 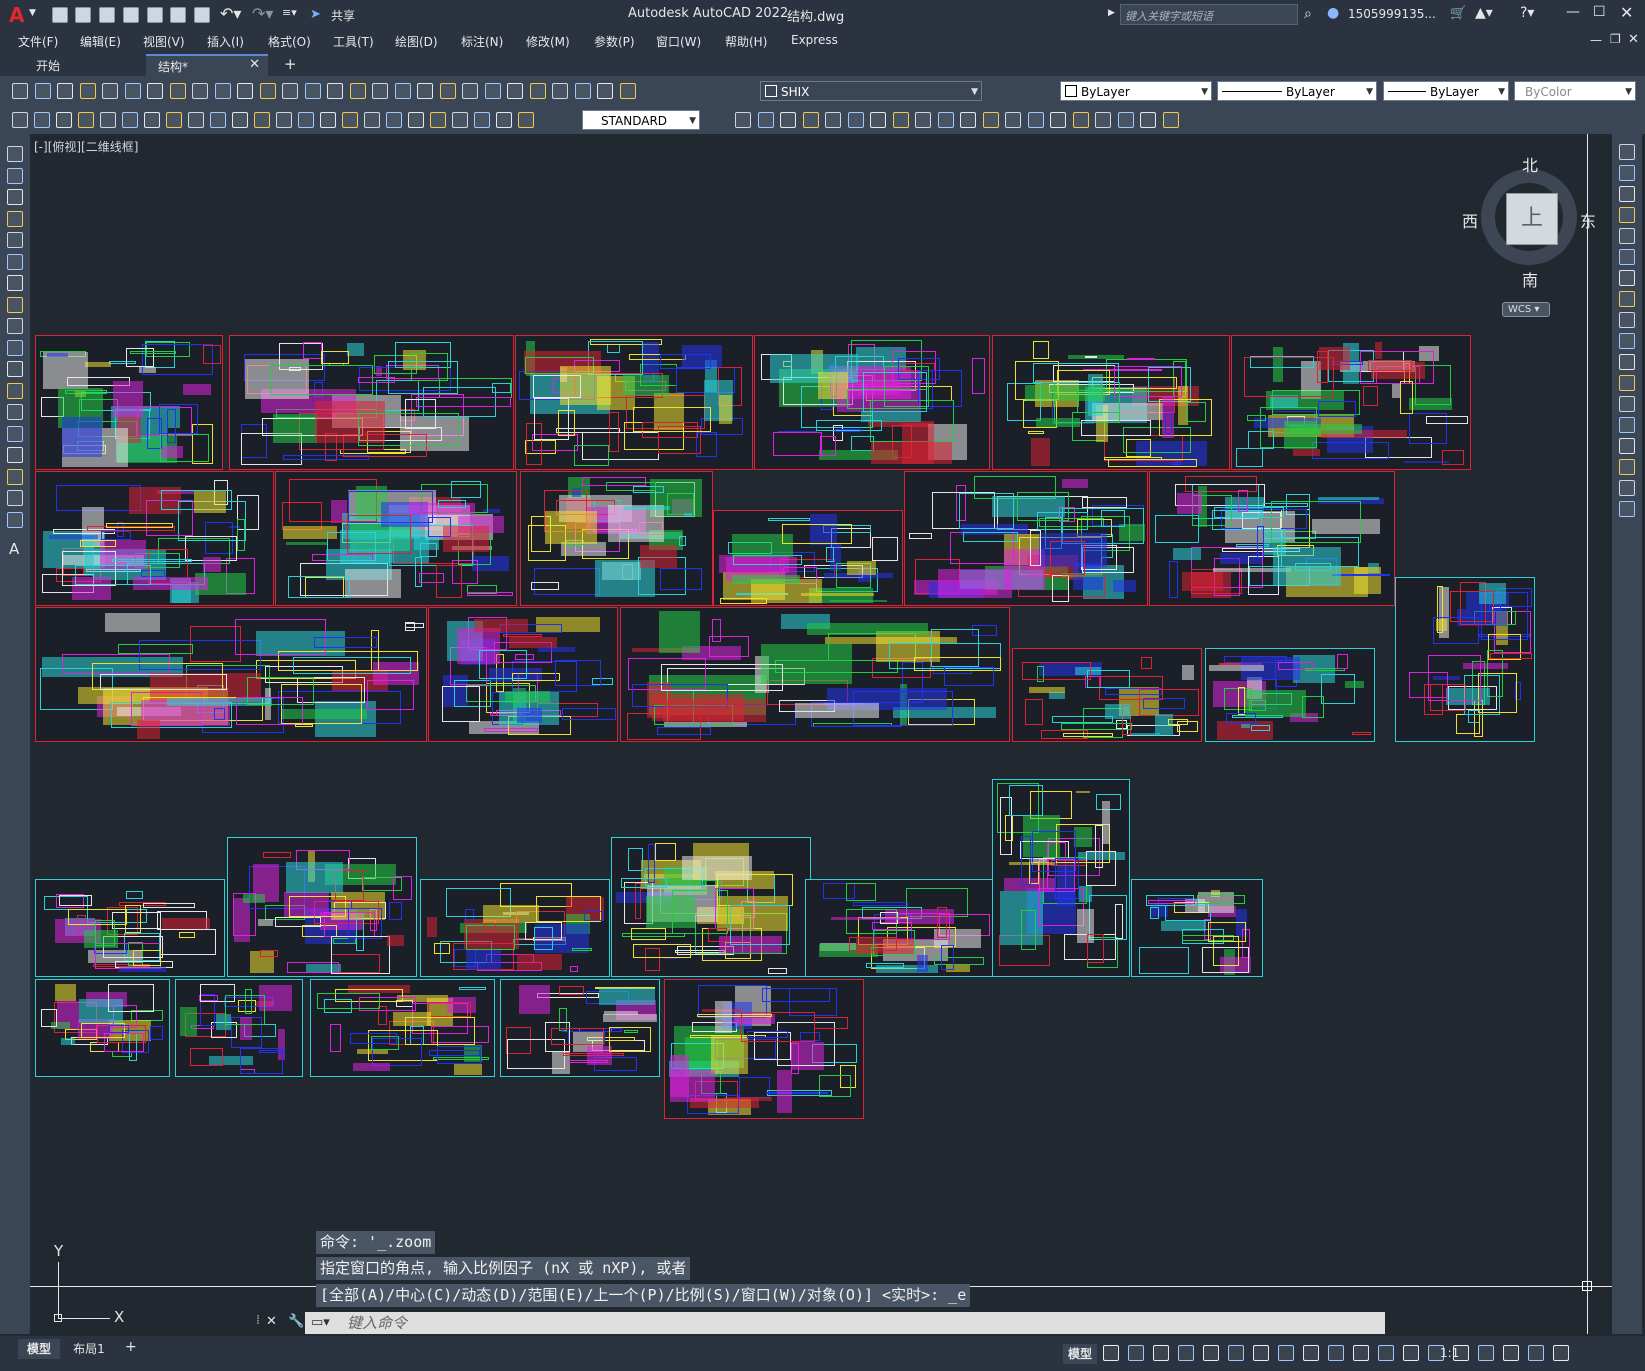 What do you see at coordinates (258, 1320) in the screenshot?
I see `command-grip-icon: ⁞` at bounding box center [258, 1320].